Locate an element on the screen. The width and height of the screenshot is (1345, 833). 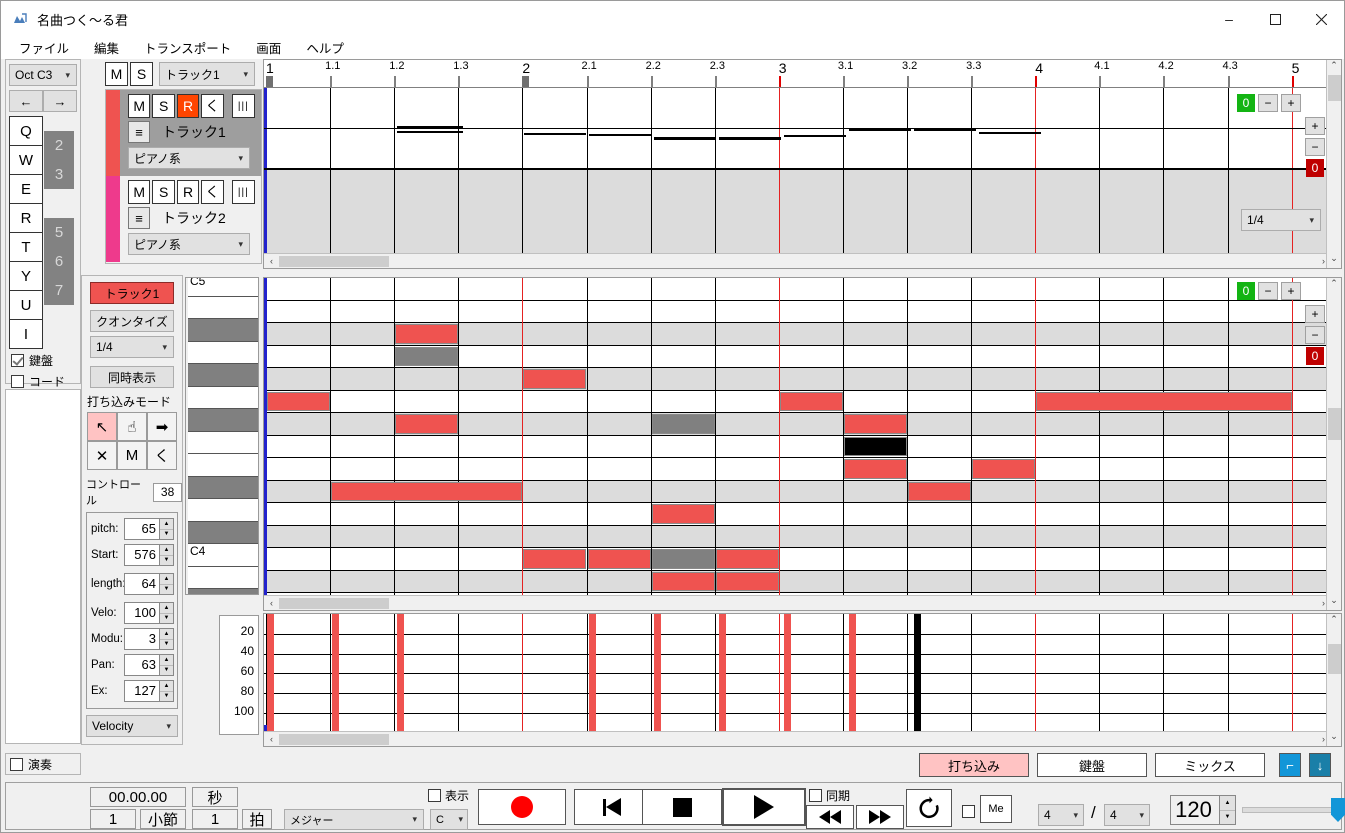
length-value: 64 is located at coordinates (142, 584).